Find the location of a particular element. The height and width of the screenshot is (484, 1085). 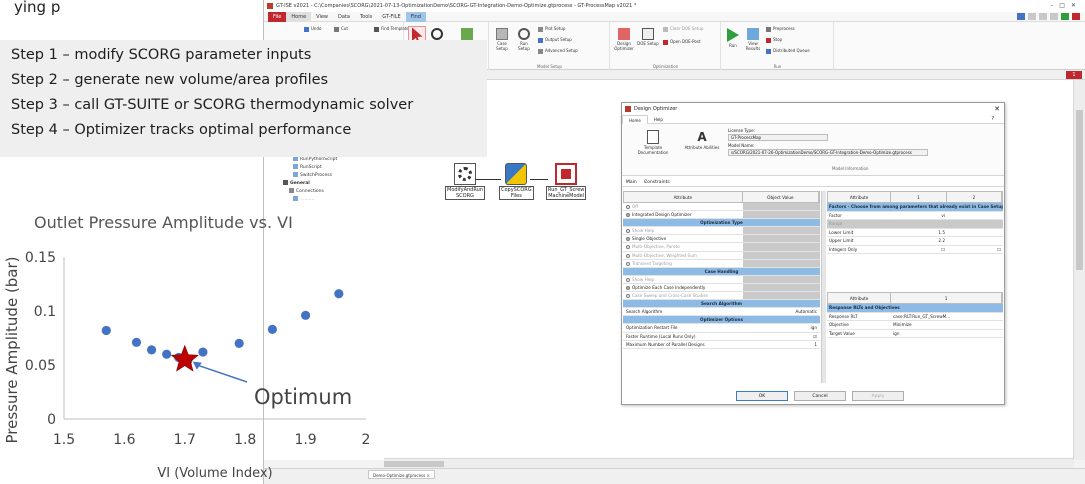

table-row: Search Algorithm Automatic is located at coordinates (721, 312).